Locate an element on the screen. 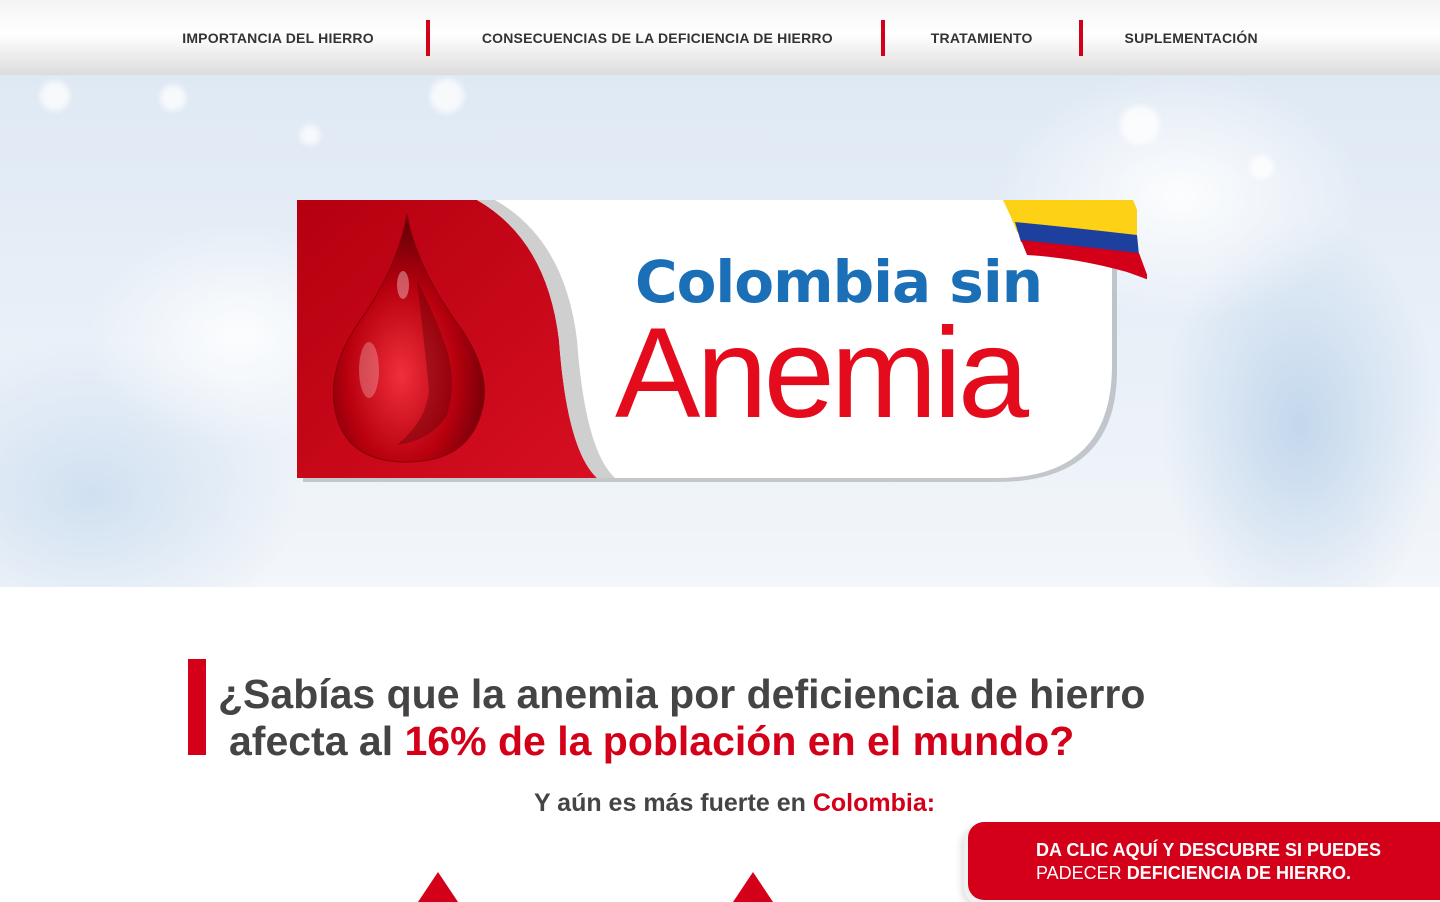  nav-item-importancia: IMPORTANCIA DEL HIERRO is located at coordinates (278, 38).